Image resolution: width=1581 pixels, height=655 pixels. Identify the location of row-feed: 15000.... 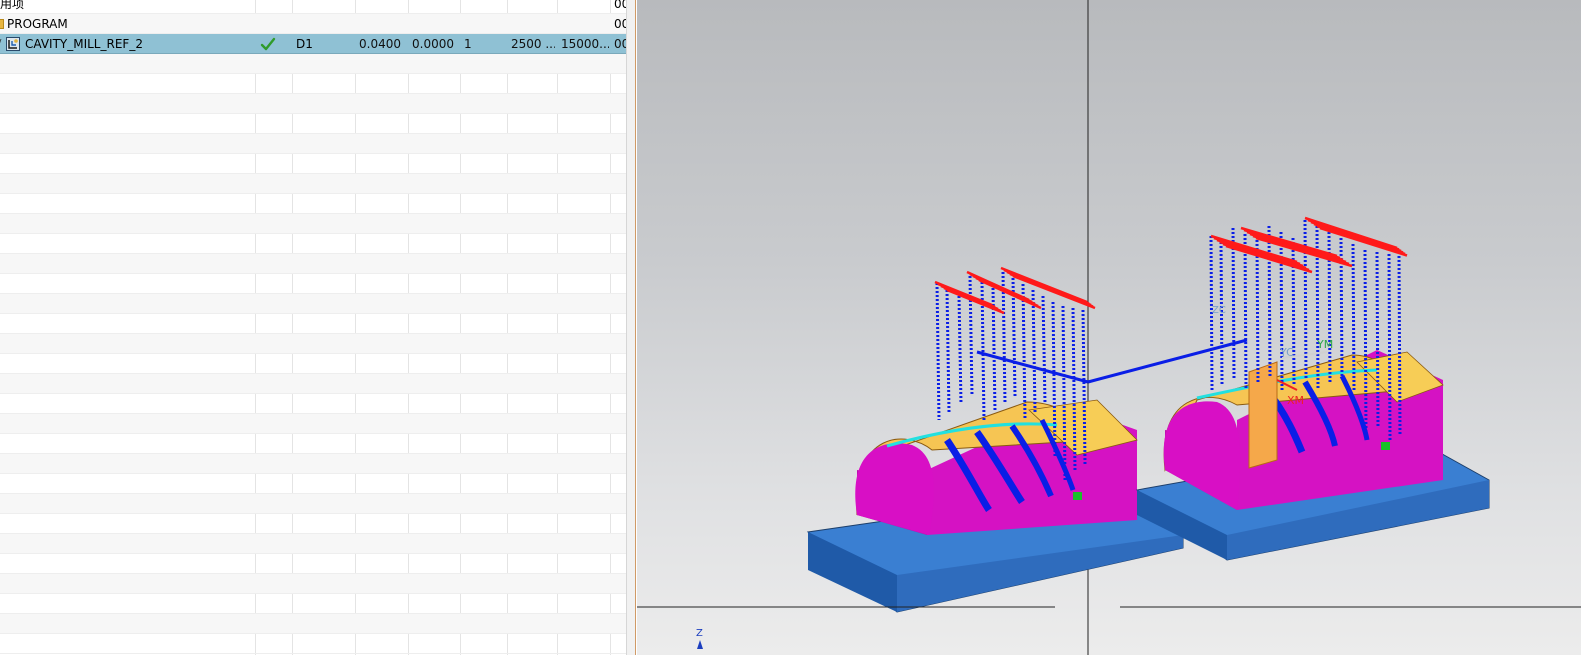
(585, 44).